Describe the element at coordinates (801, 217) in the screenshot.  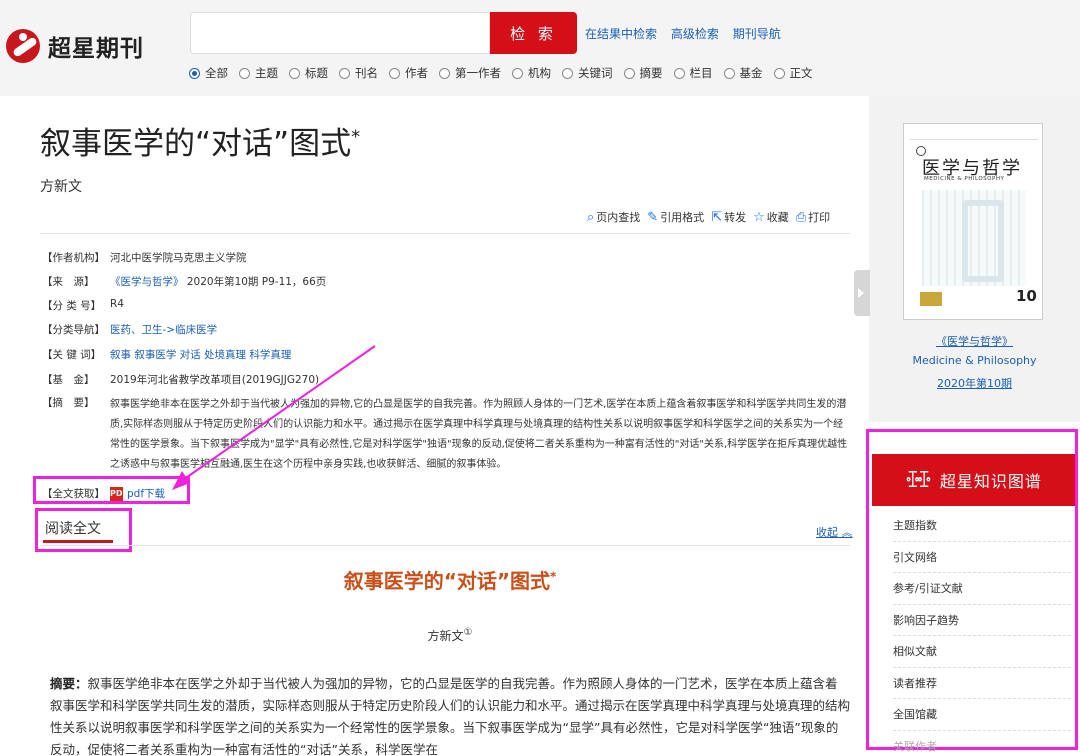
I see `print-icon: ⎙` at that location.